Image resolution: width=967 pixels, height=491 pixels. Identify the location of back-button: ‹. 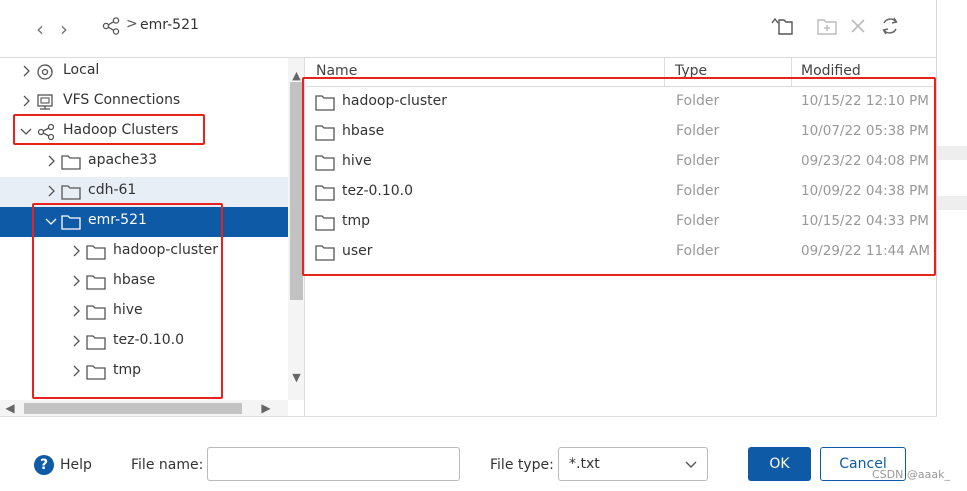
(40, 29).